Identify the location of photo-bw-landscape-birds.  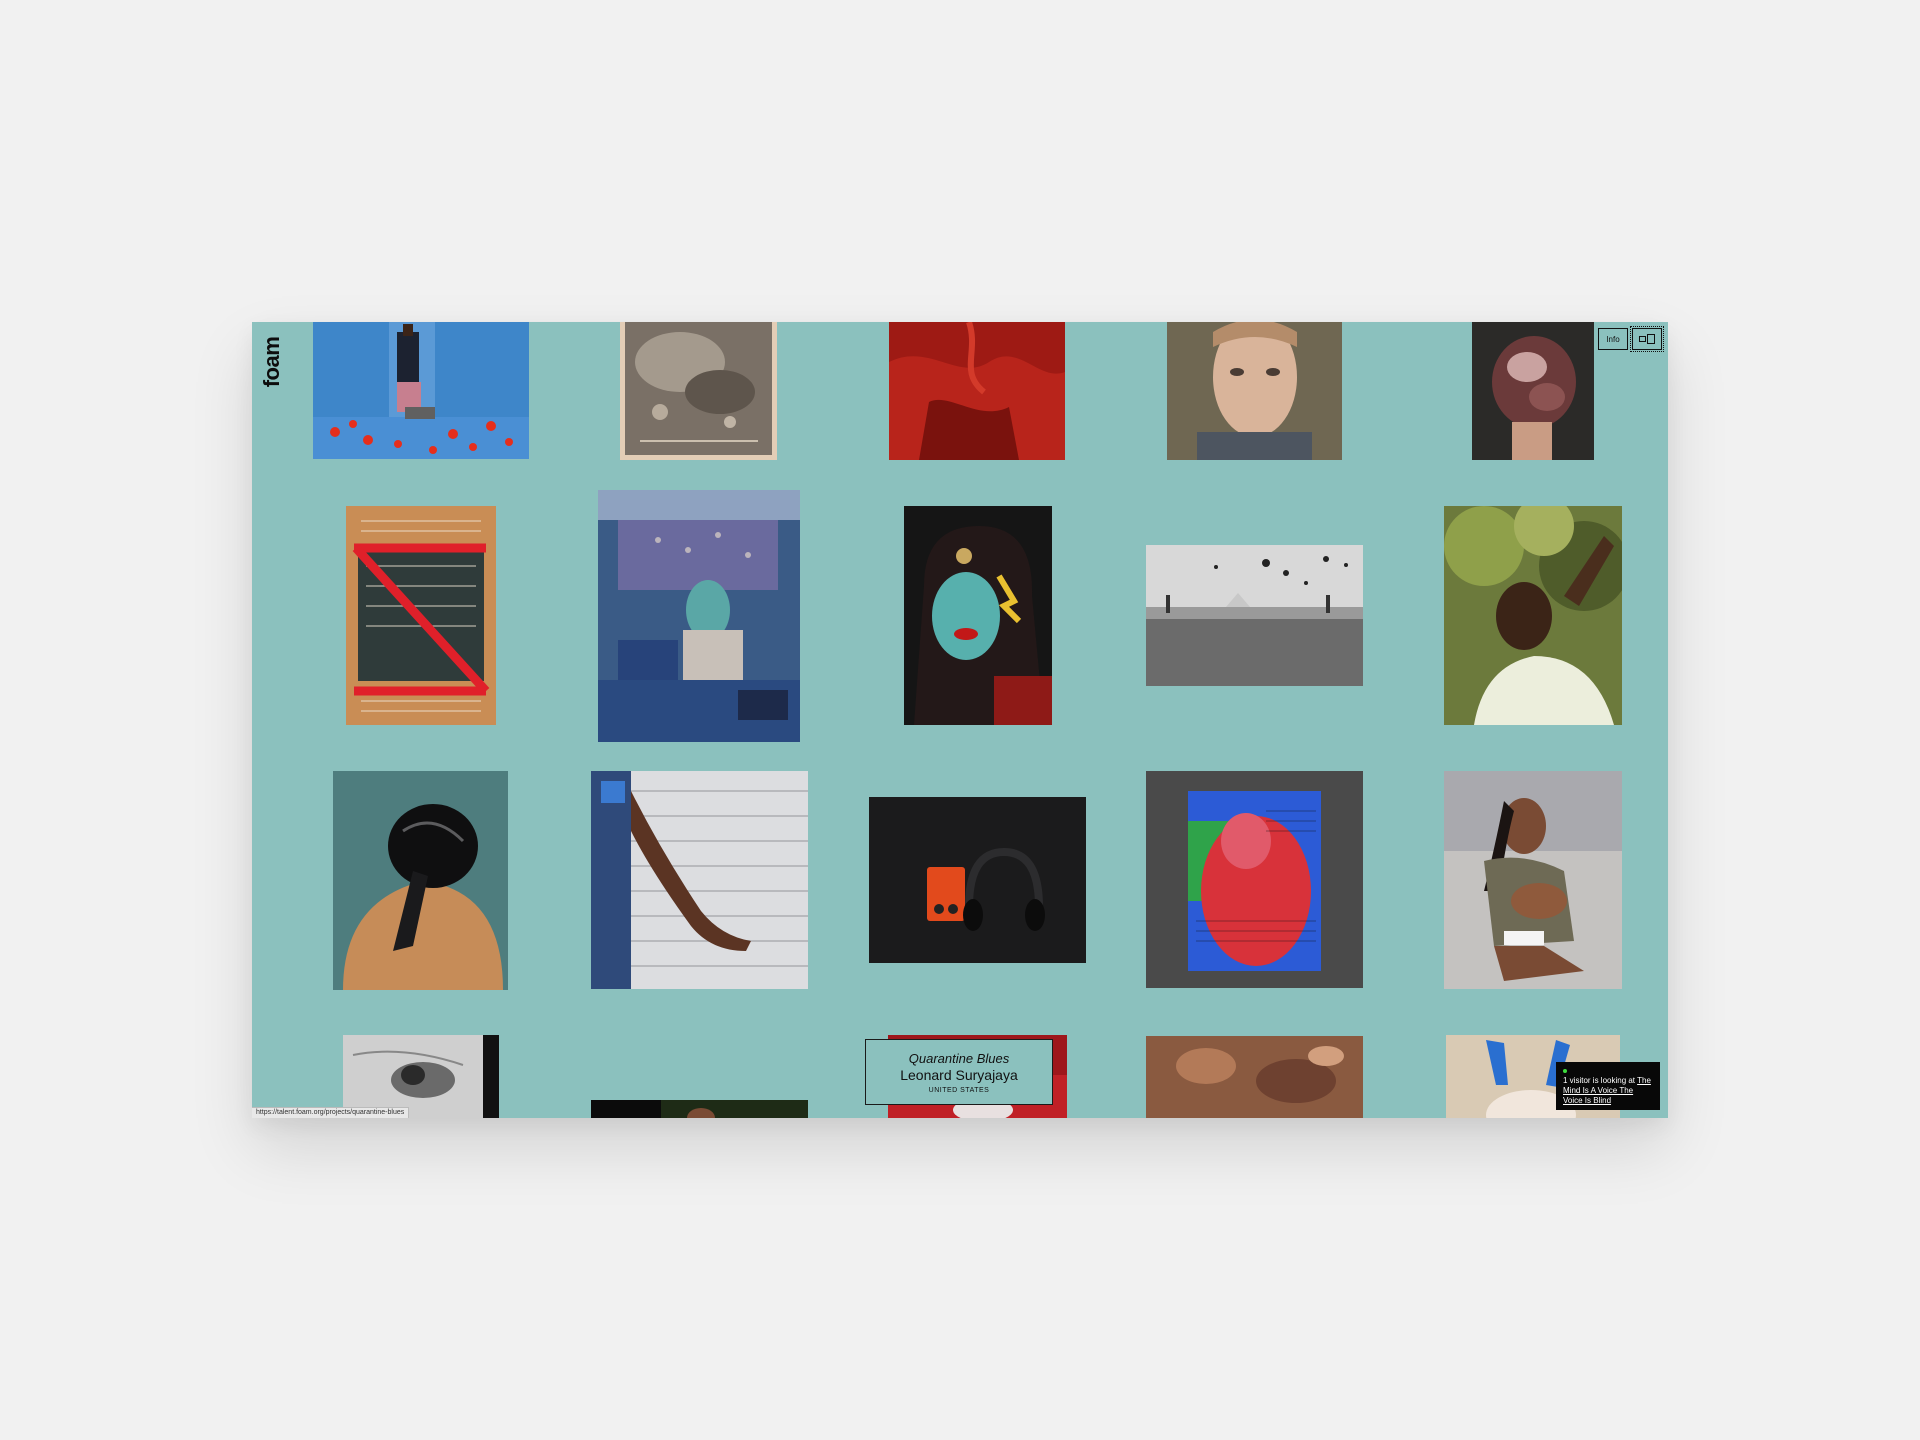
(1254, 615).